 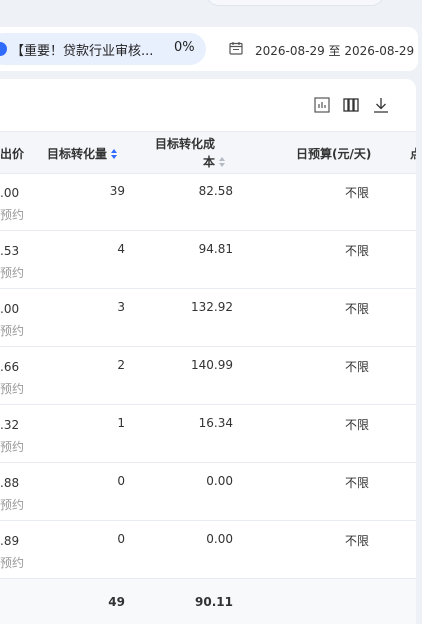 What do you see at coordinates (214, 602) in the screenshot?
I see `total-cost: 90.11` at bounding box center [214, 602].